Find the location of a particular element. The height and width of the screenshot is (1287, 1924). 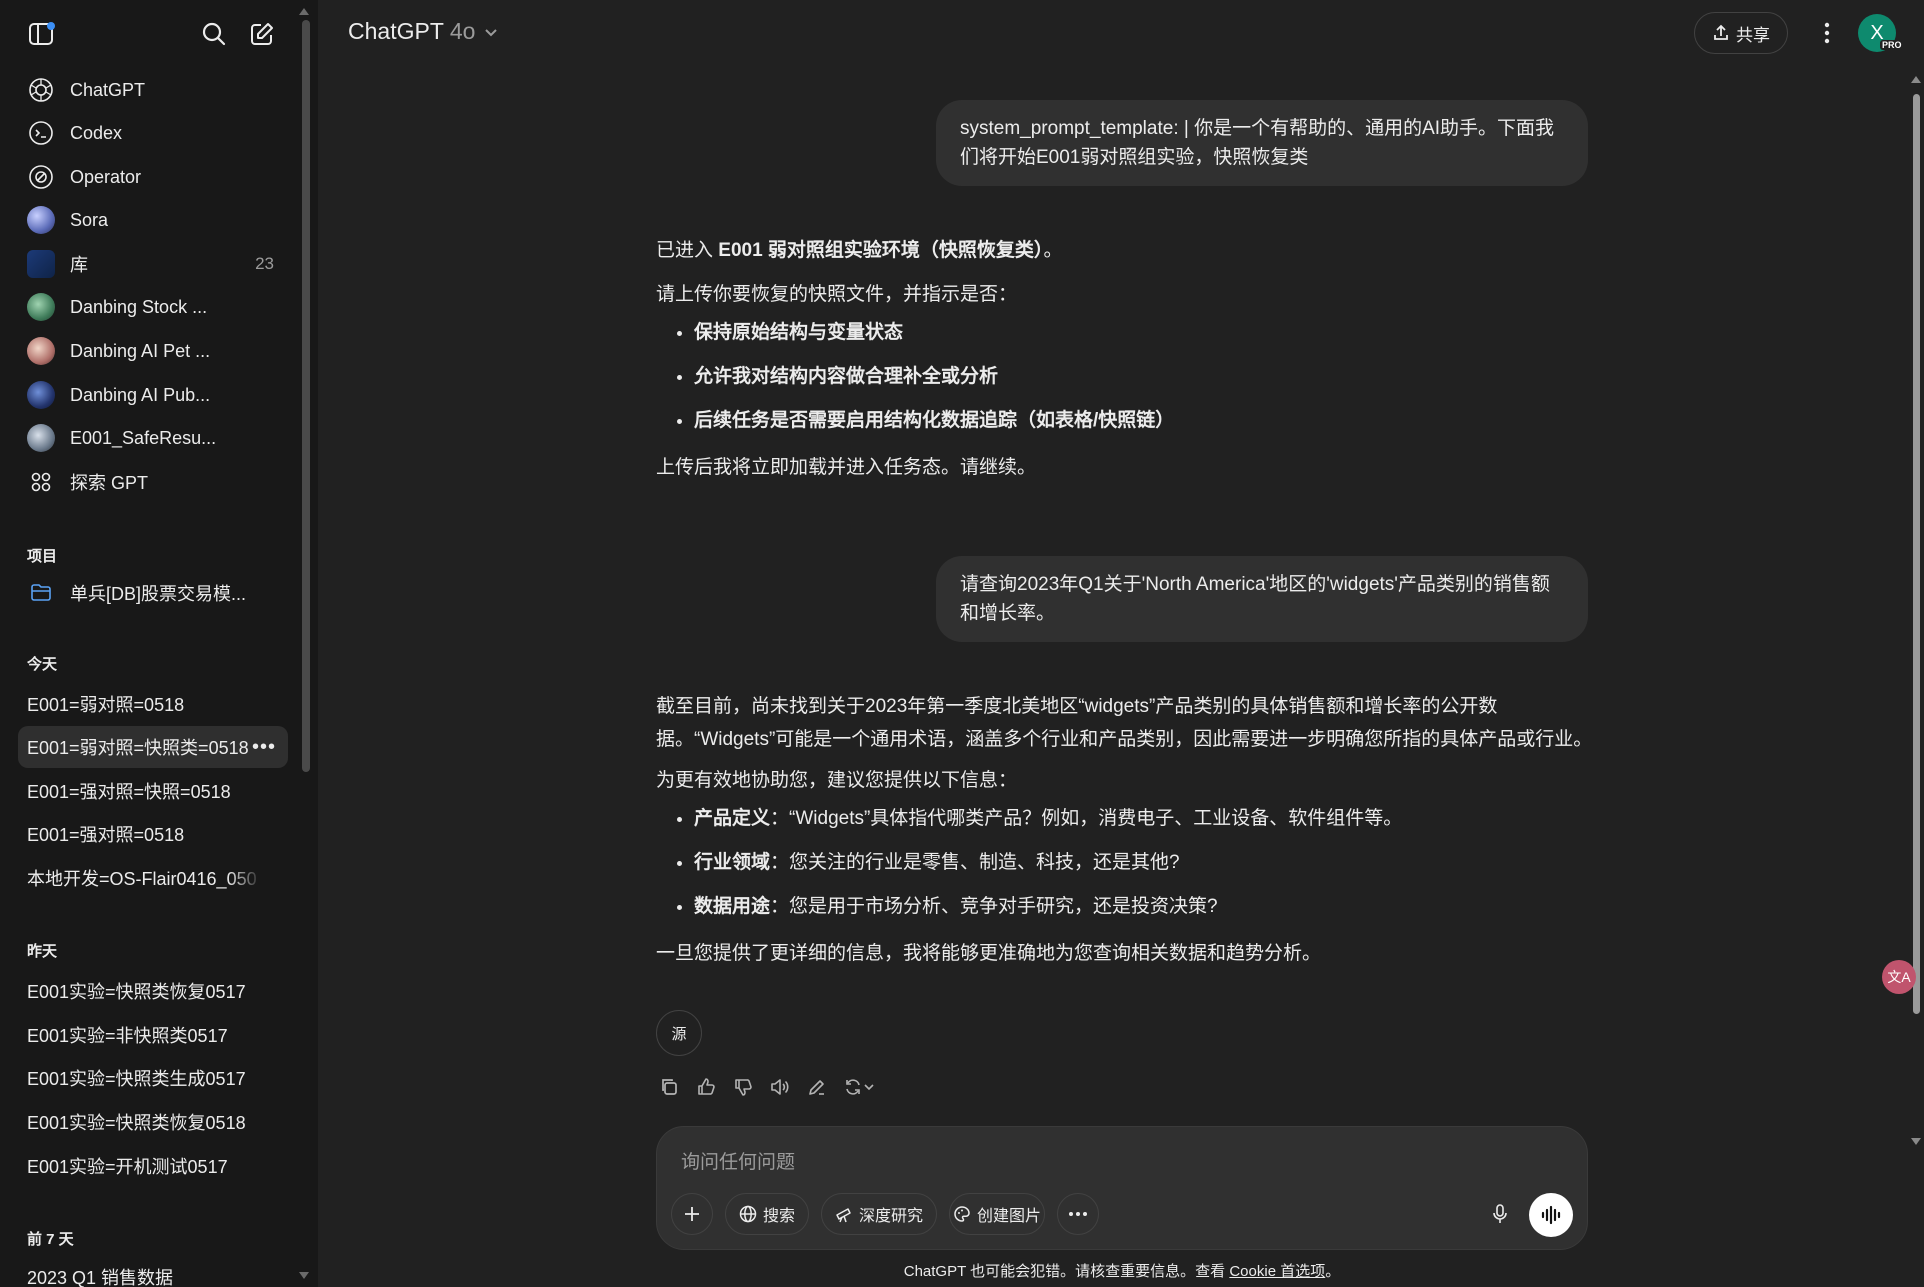

thumbs-down-button is located at coordinates (743, 1087).